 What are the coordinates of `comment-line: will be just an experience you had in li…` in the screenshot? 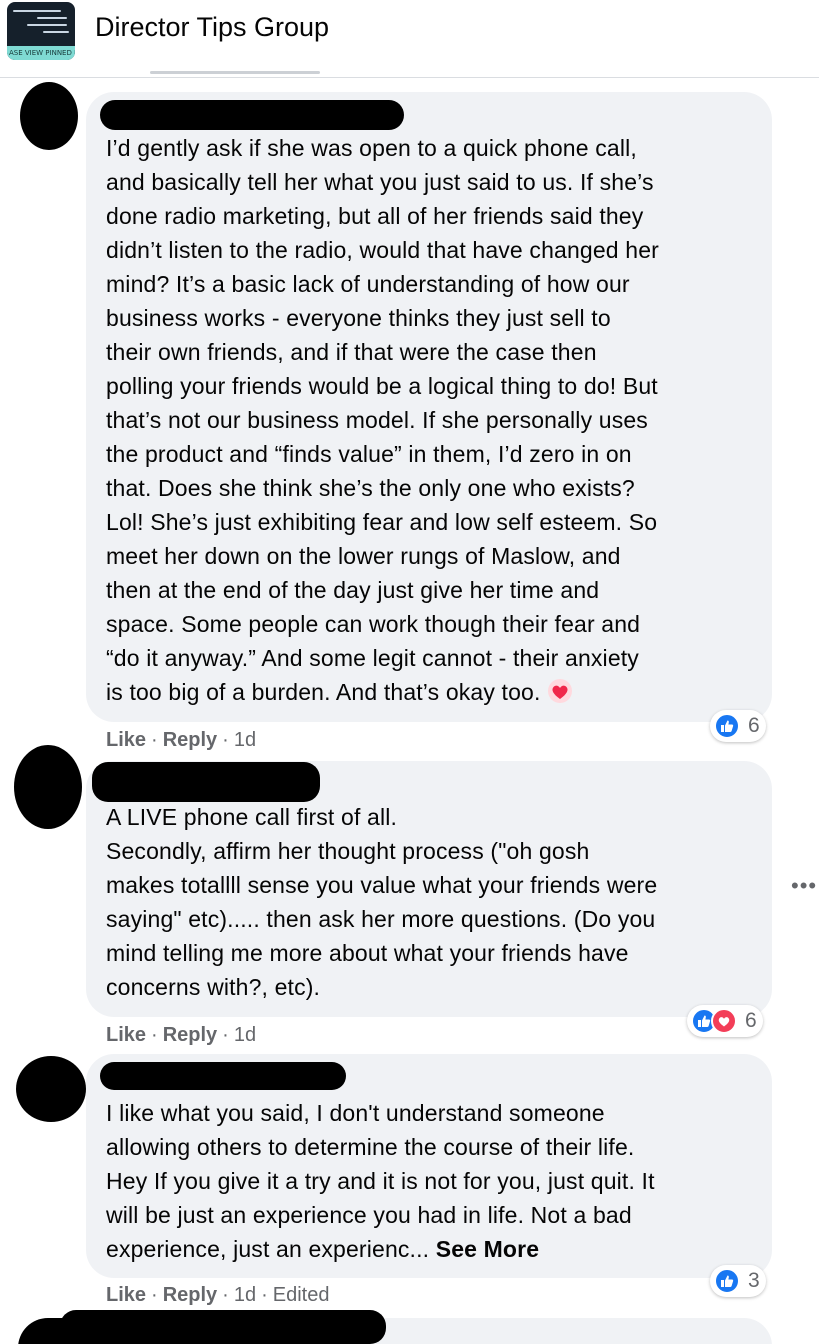 It's located at (369, 1215).